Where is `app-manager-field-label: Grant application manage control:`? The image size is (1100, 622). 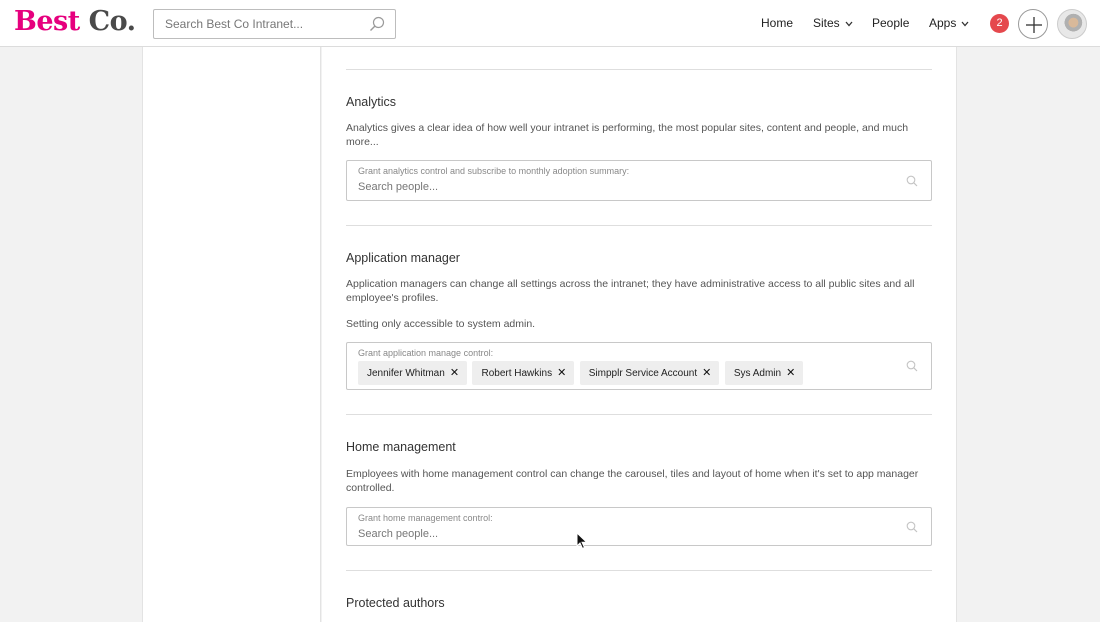 app-manager-field-label: Grant application manage control: is located at coordinates (426, 353).